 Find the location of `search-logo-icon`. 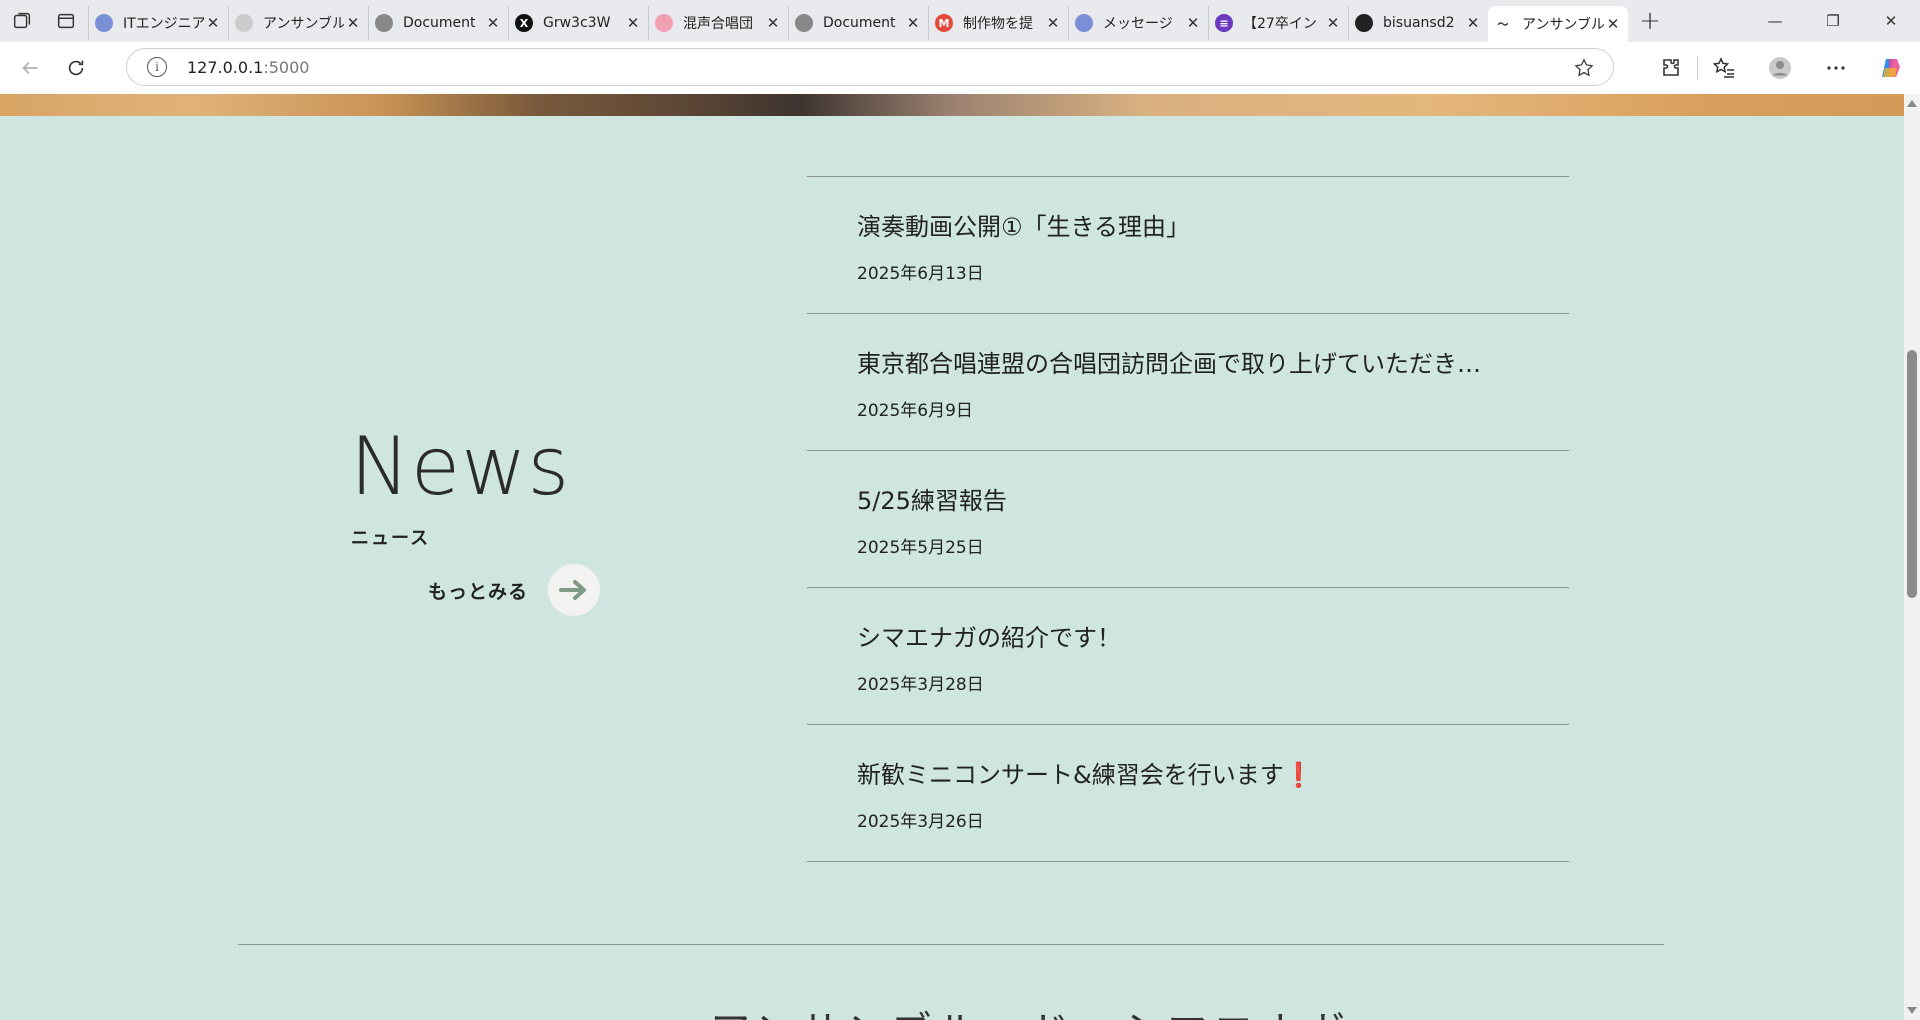

search-logo-icon is located at coordinates (244, 23).